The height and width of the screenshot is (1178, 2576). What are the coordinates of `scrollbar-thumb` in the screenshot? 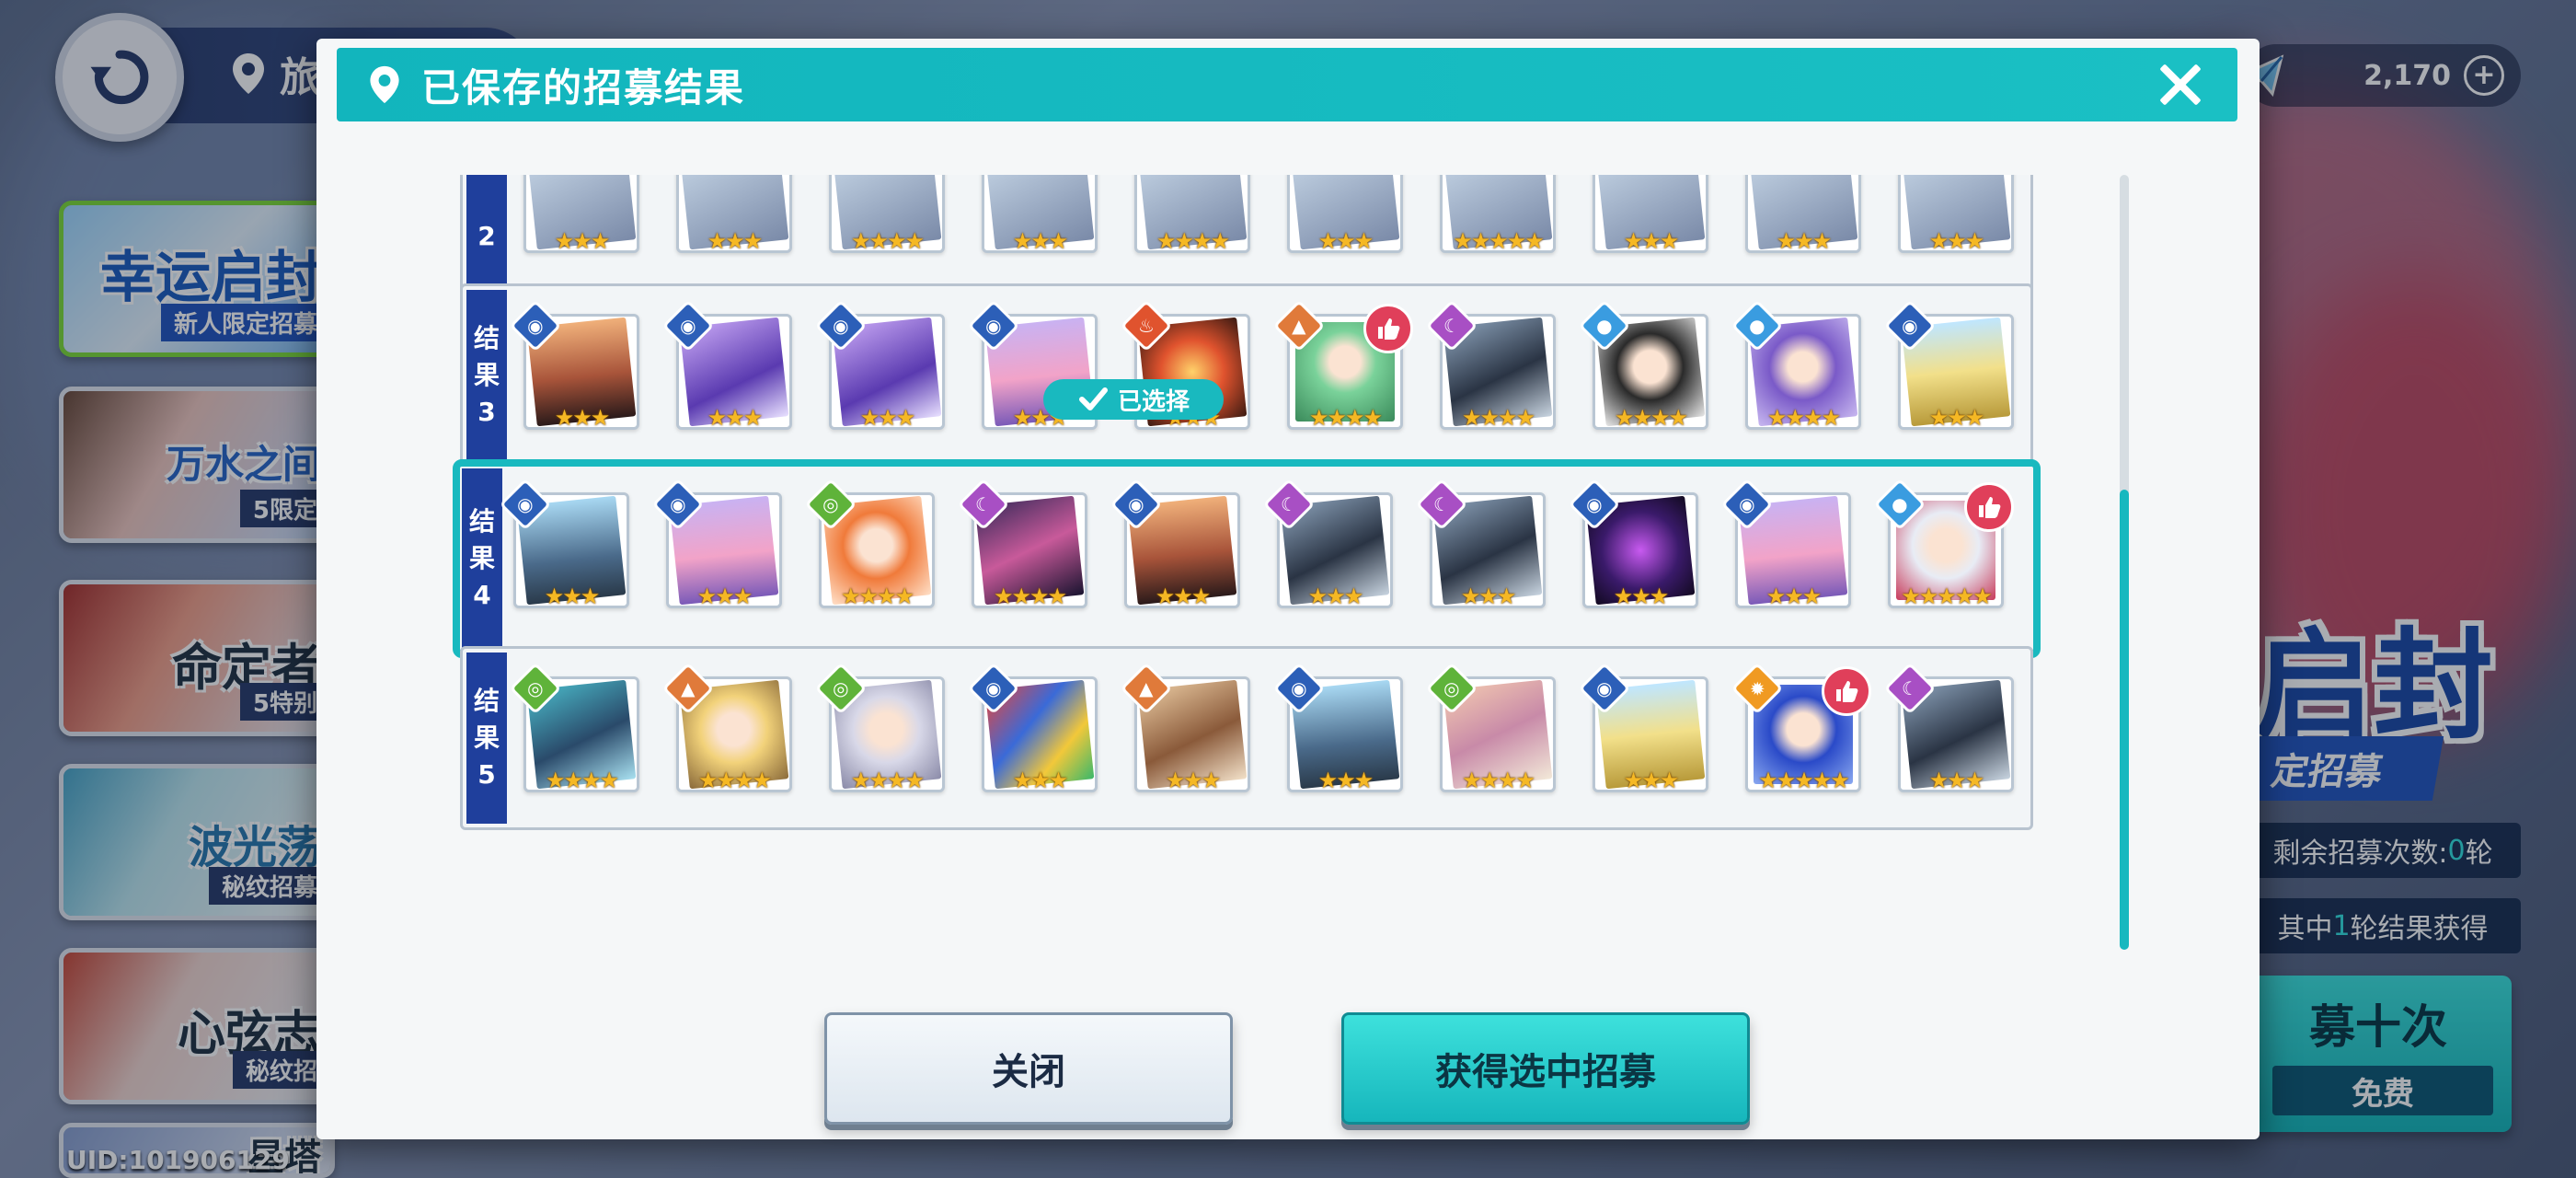 It's located at (2124, 720).